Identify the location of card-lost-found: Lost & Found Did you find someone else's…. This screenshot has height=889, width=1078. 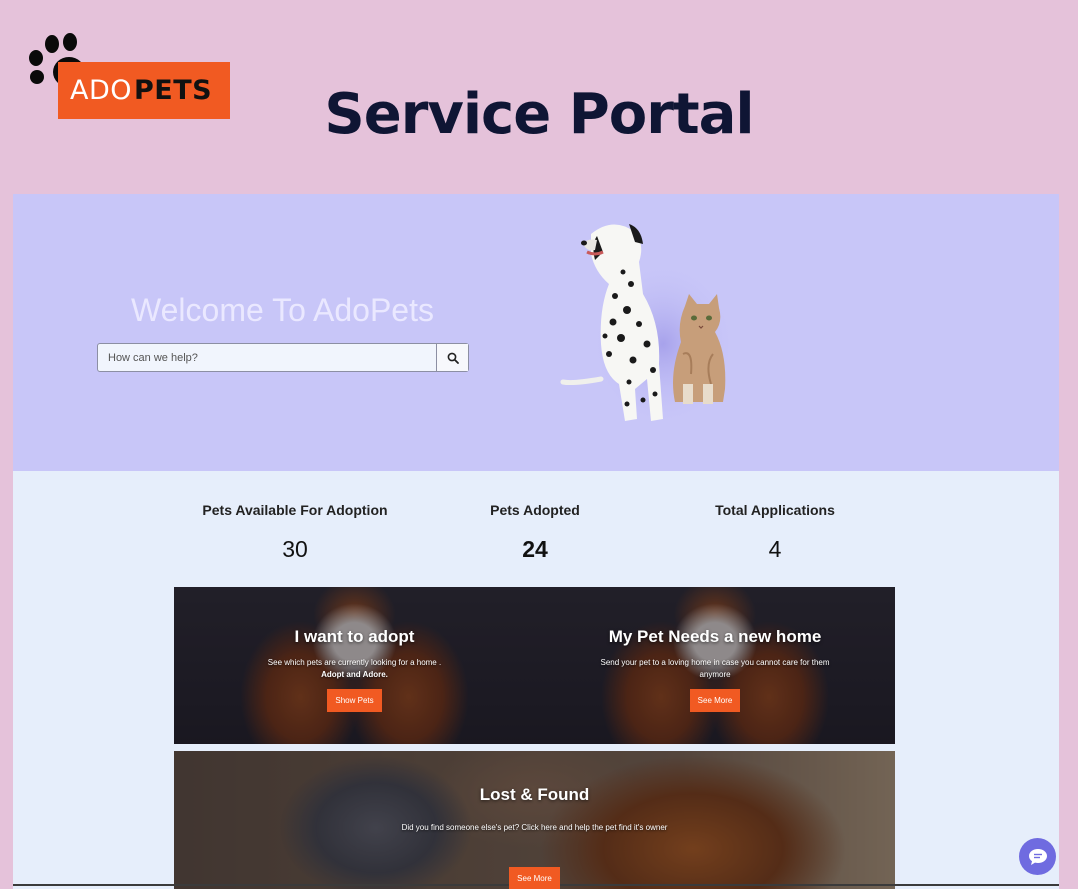
(534, 820).